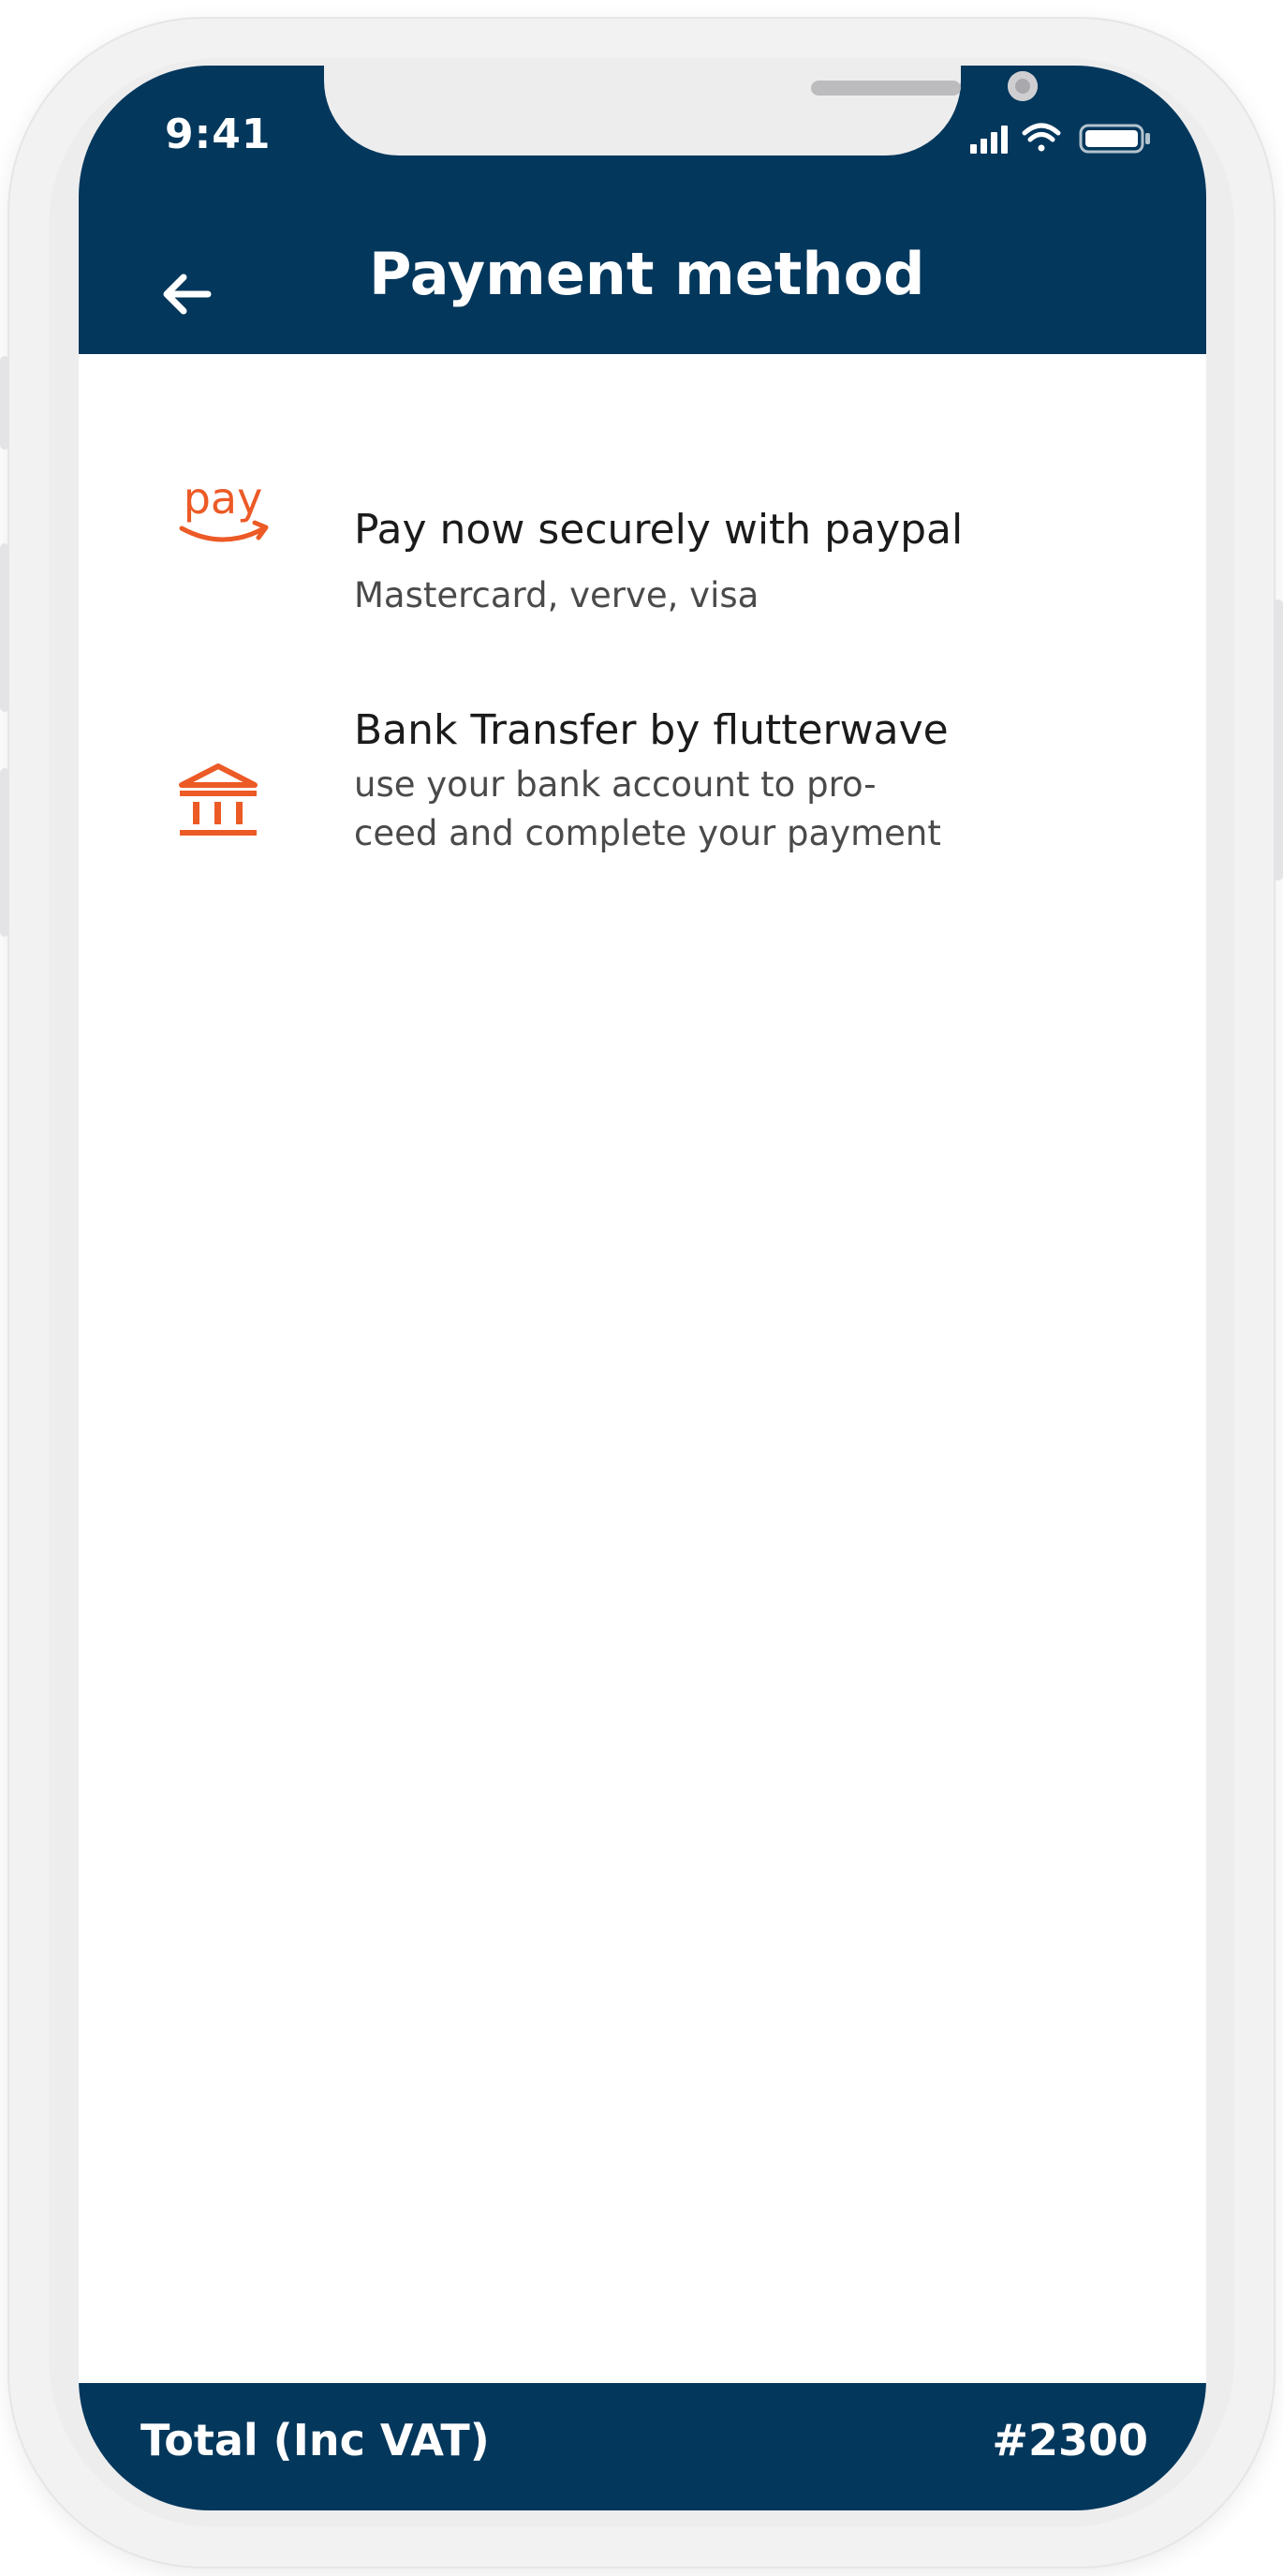 The height and width of the screenshot is (2576, 1283). Describe the element at coordinates (223, 498) in the screenshot. I see `svg-text: pay` at that location.